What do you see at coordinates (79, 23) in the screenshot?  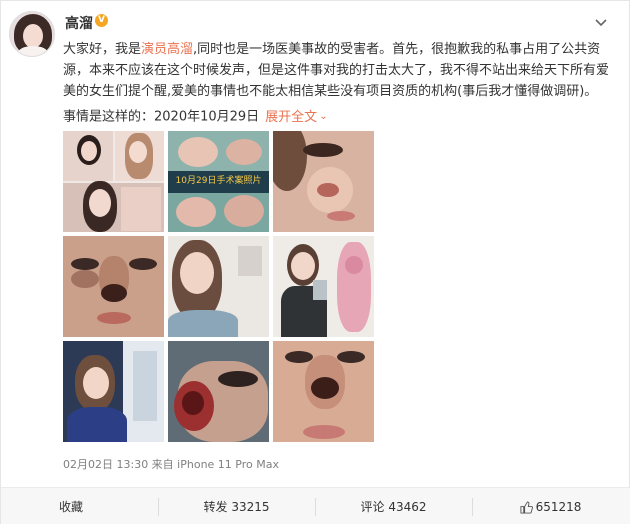 I see `author-name: 高溜` at bounding box center [79, 23].